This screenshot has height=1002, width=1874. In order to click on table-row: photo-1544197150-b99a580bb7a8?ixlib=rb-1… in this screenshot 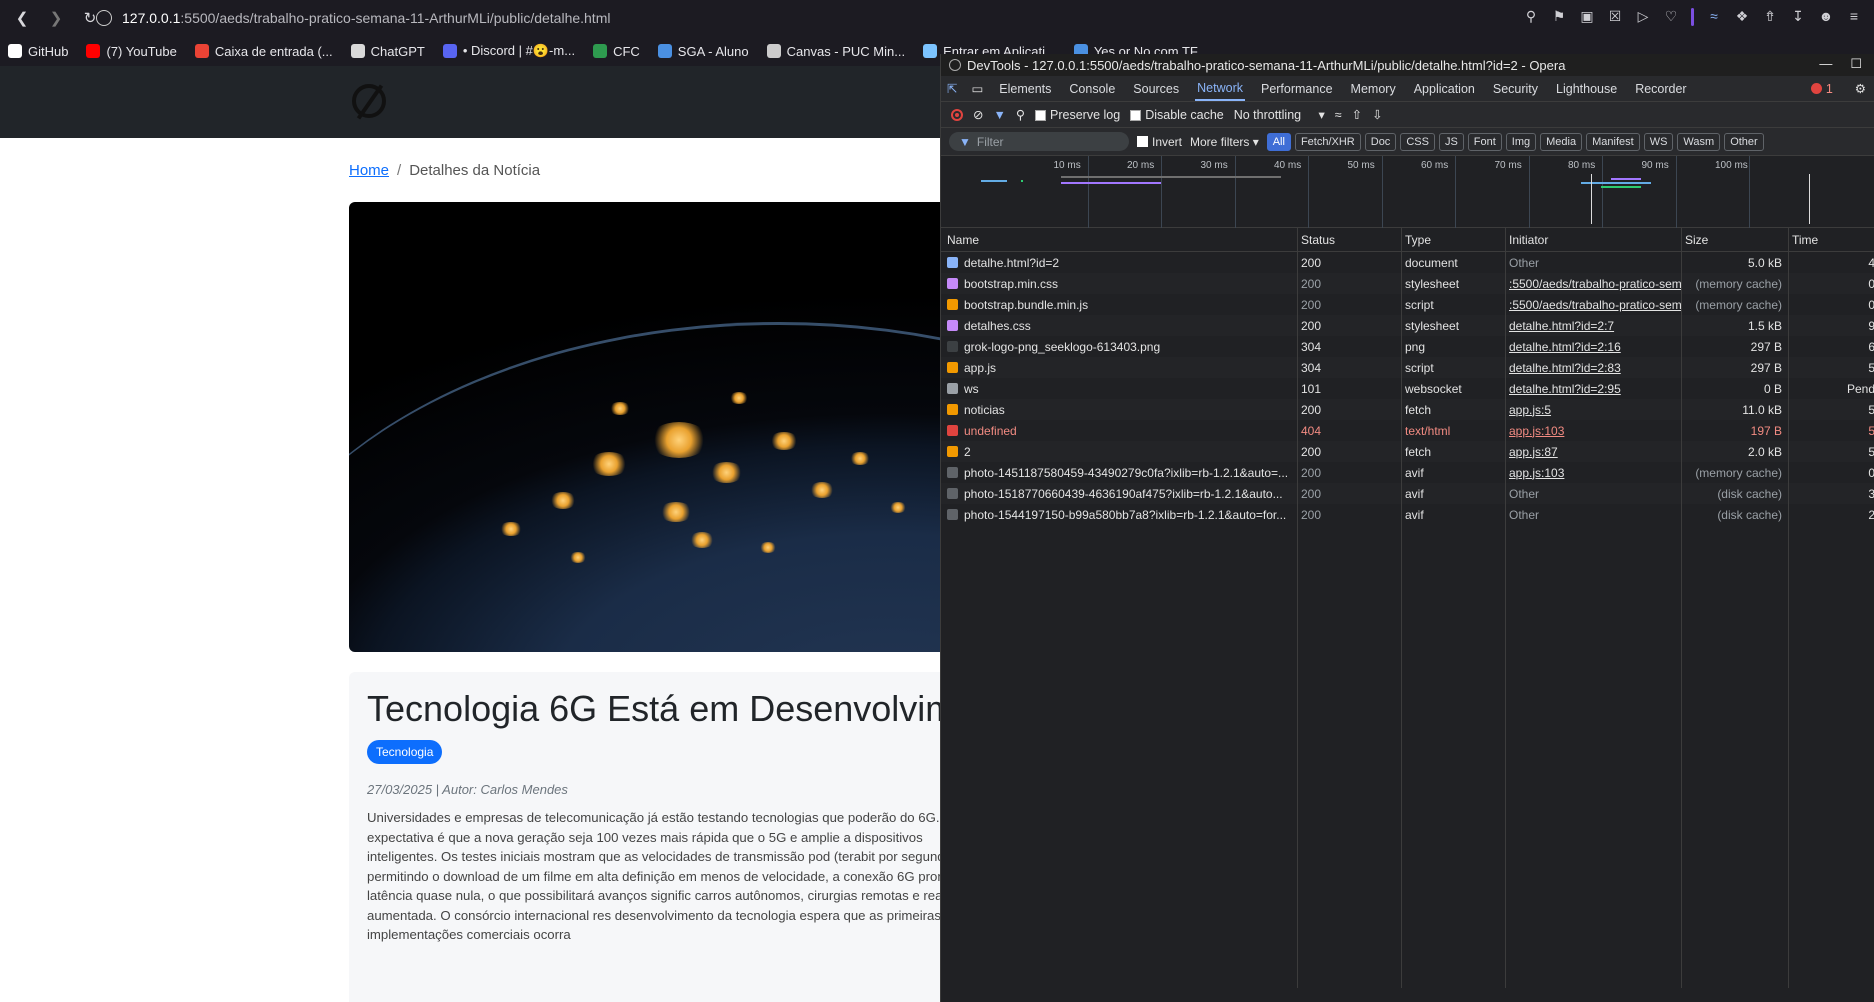, I will do `click(1407, 514)`.